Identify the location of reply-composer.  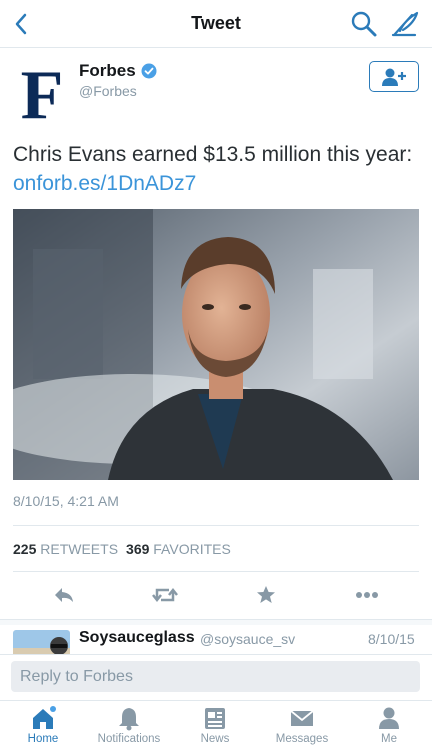
(216, 676).